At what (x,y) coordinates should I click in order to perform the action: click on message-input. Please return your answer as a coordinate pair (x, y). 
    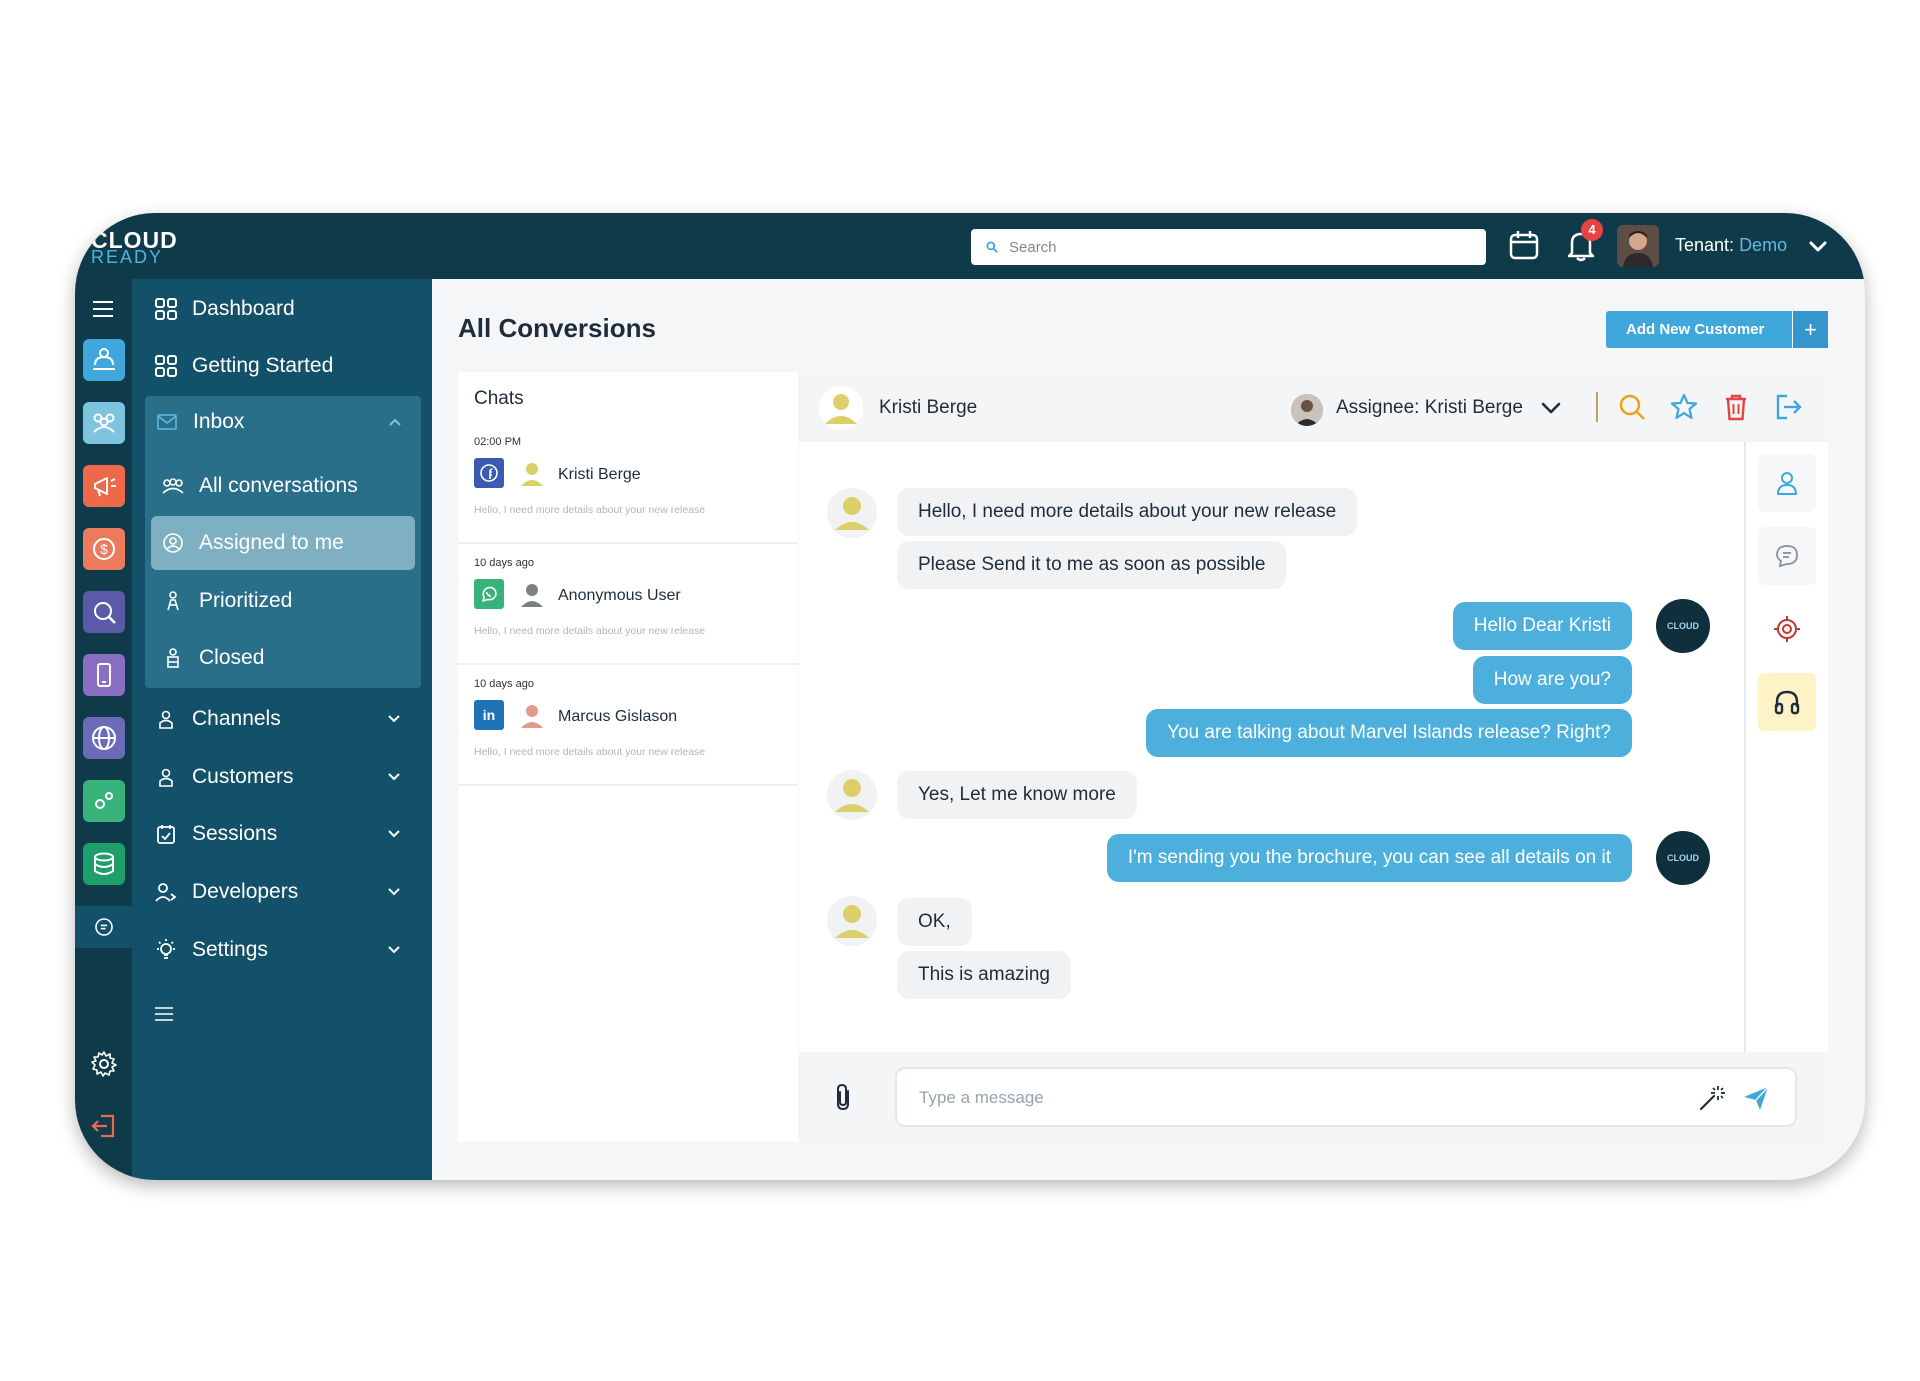
    Looking at the image, I should click on (1299, 1098).